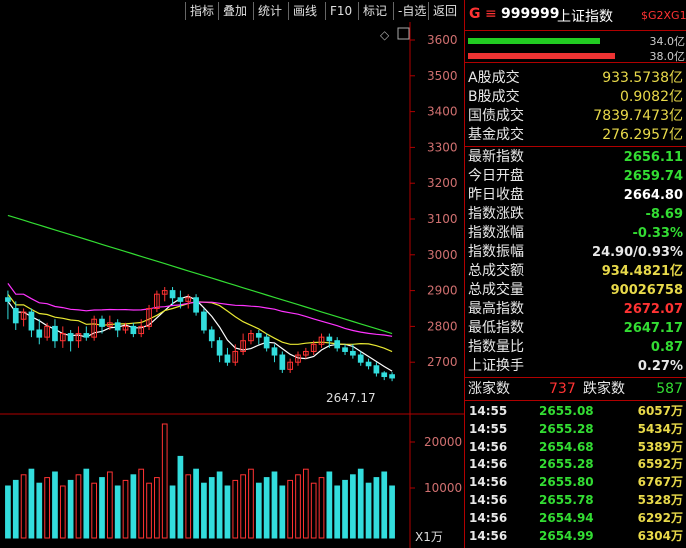 This screenshot has width=686, height=548. Describe the element at coordinates (475, 14) in the screenshot. I see `g-label: G` at that location.